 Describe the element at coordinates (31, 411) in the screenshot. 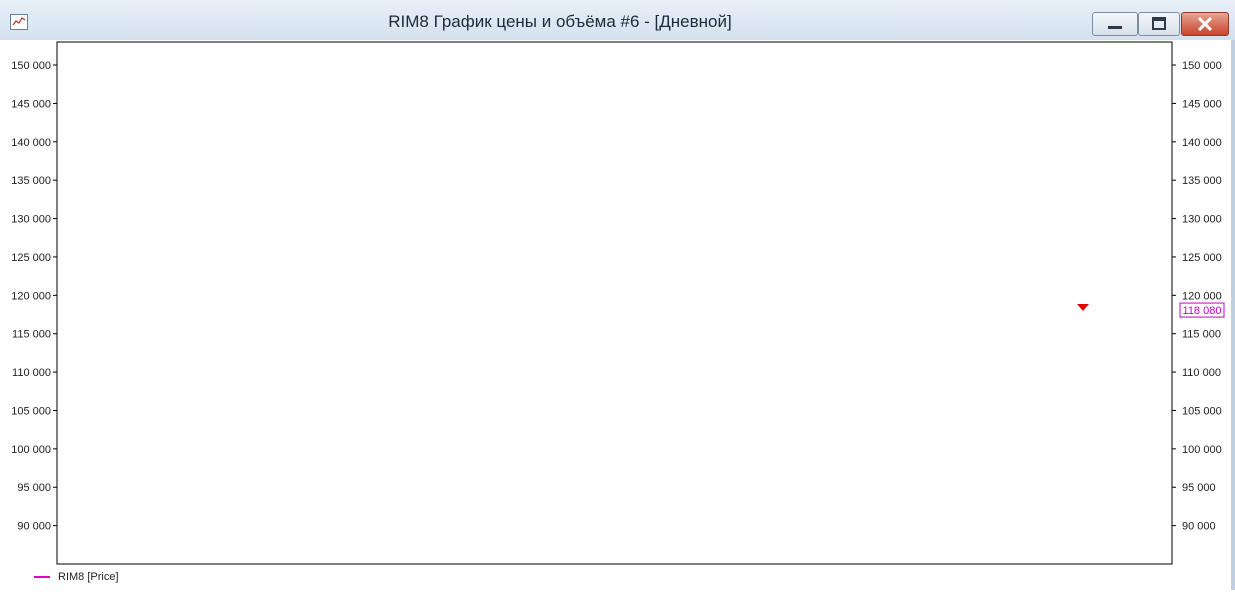

I see `y-tick-label-left: 105 000` at that location.